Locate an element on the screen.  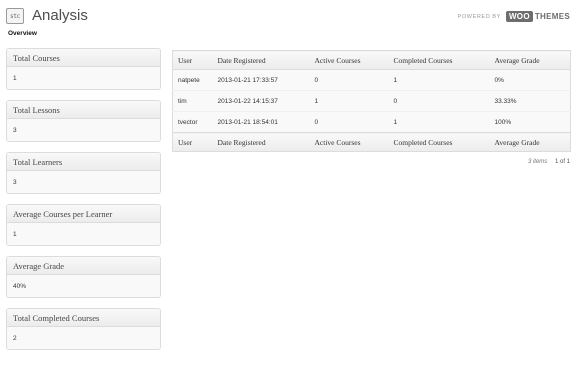
stat-box-total-courses: Total Courses 1 is located at coordinates (83, 69).